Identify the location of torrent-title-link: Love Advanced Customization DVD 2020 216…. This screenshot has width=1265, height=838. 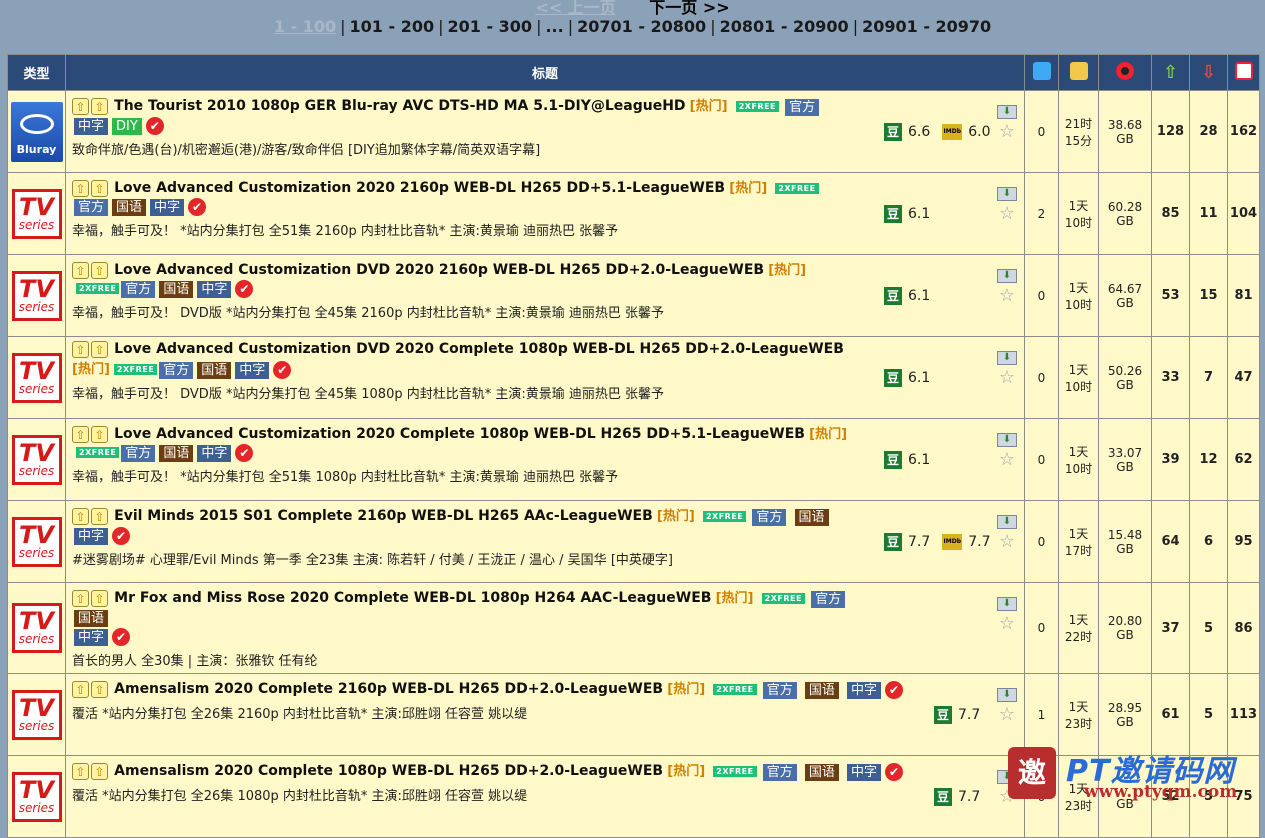
(439, 270).